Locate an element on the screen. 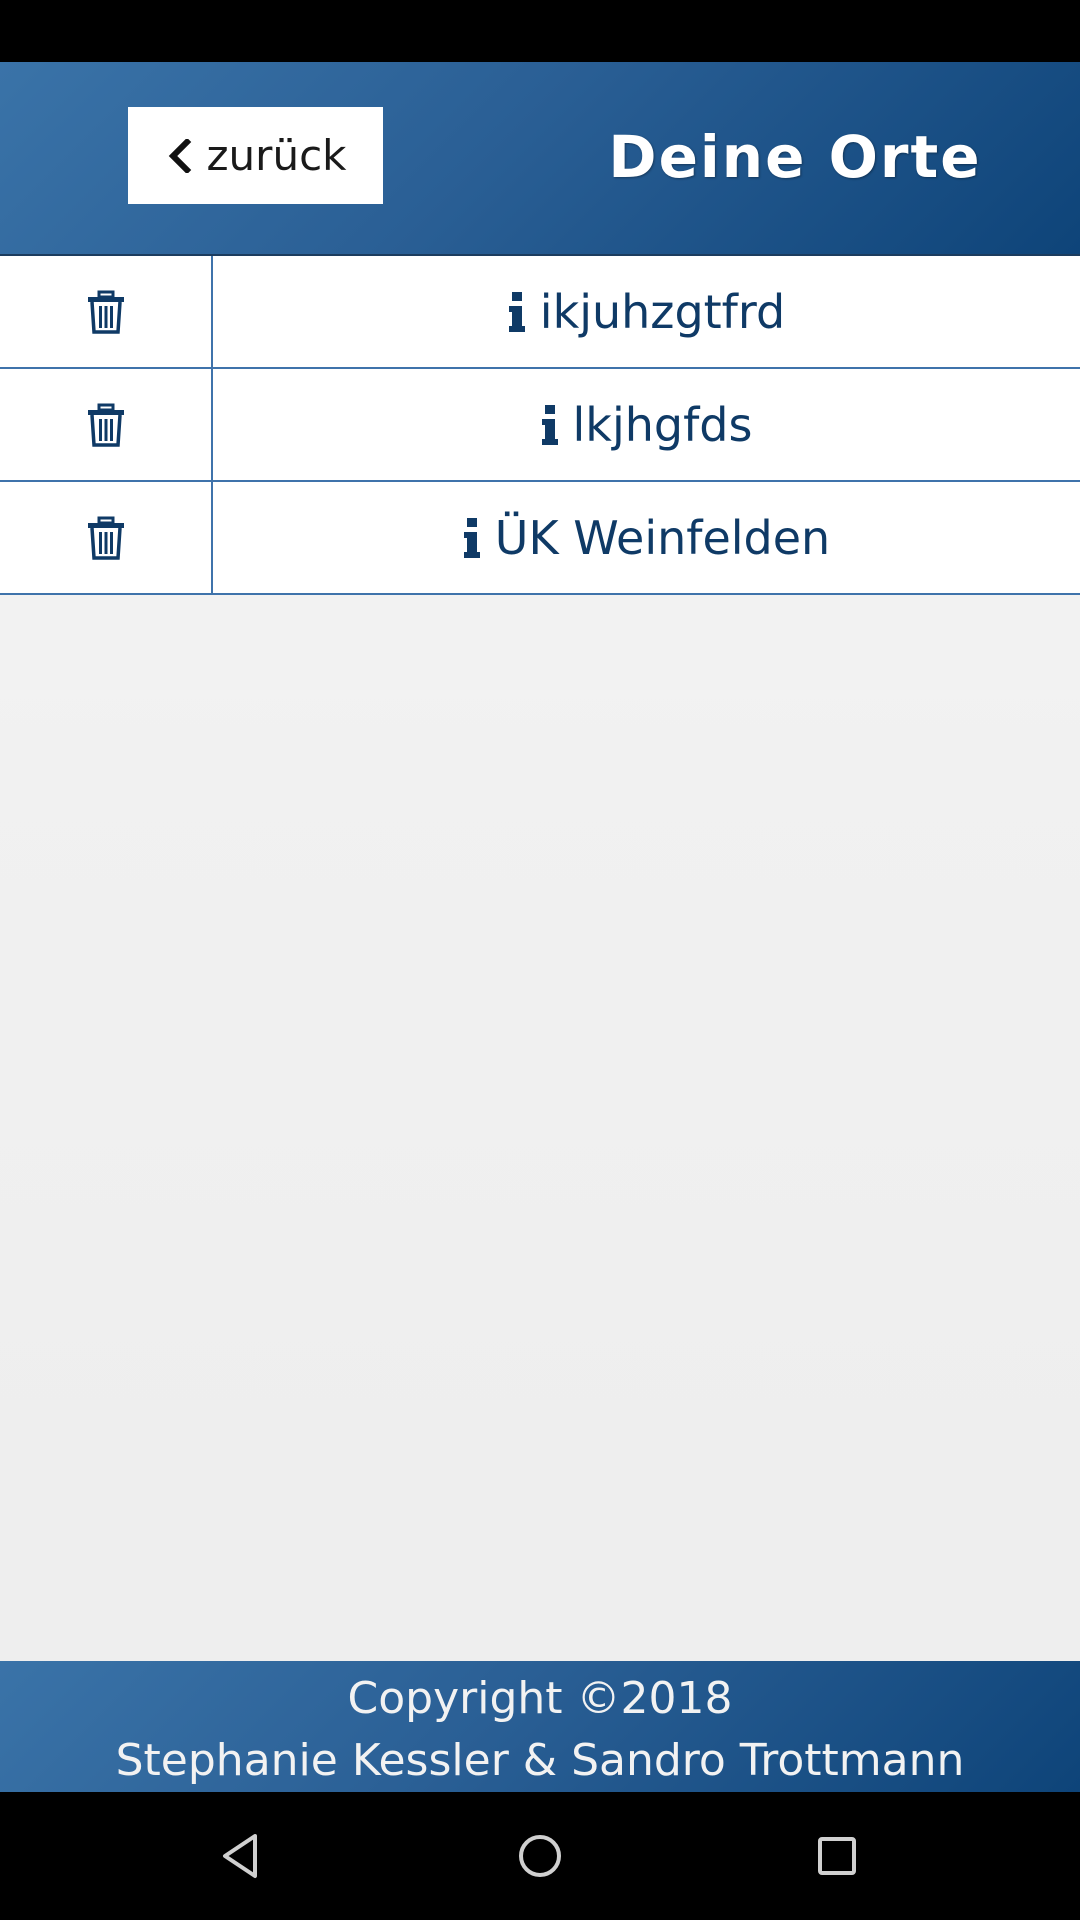  nav-home-button is located at coordinates (540, 1856).